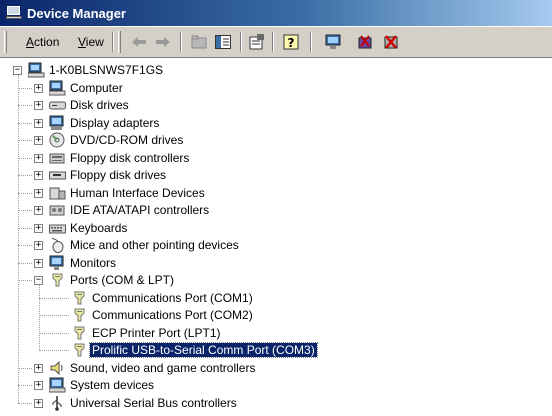 The width and height of the screenshot is (552, 416). I want to click on tree-item-label: Keyboards, so click(99, 227).